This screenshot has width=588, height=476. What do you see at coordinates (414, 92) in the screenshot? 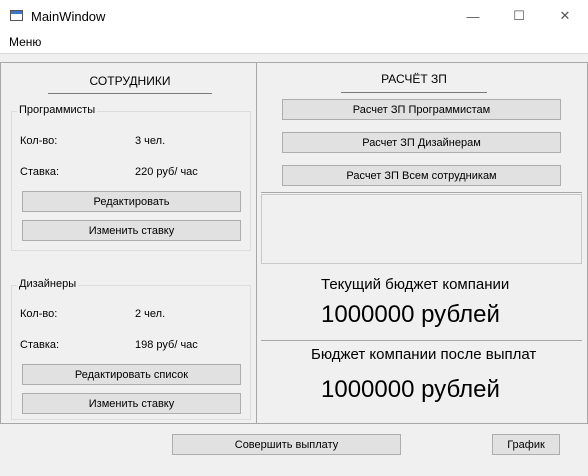
I see `salary-header-underline` at bounding box center [414, 92].